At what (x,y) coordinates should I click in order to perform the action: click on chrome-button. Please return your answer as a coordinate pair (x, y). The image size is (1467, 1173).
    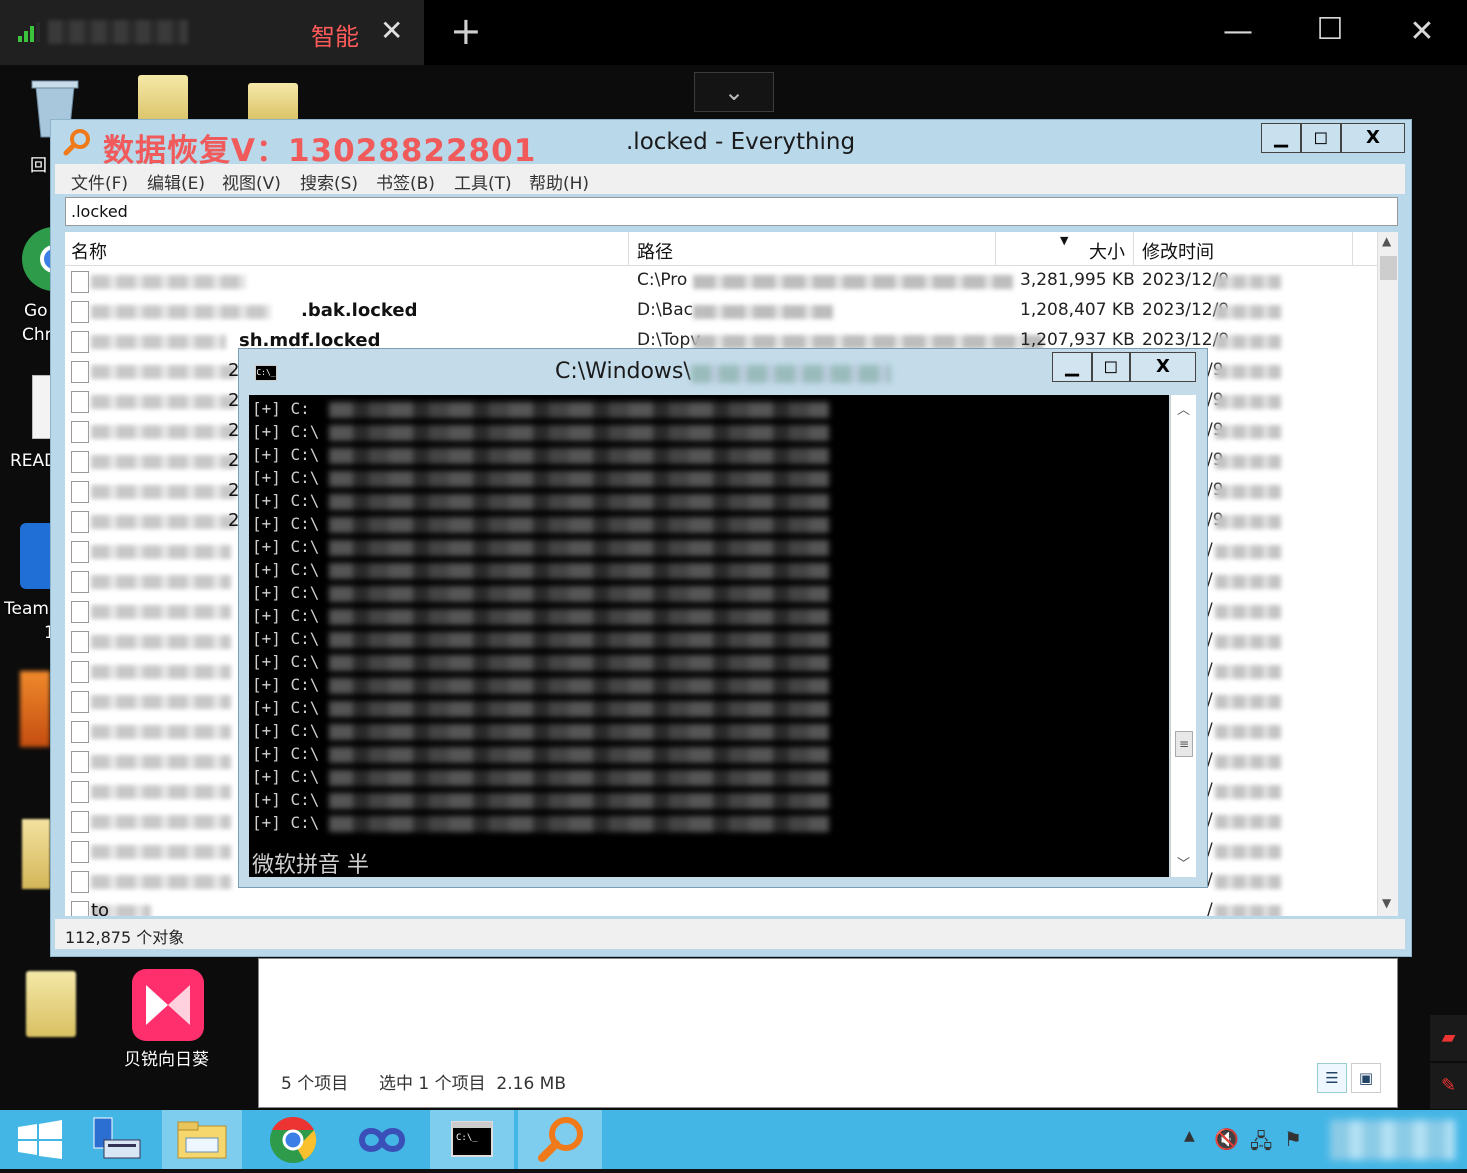
    Looking at the image, I should click on (293, 1139).